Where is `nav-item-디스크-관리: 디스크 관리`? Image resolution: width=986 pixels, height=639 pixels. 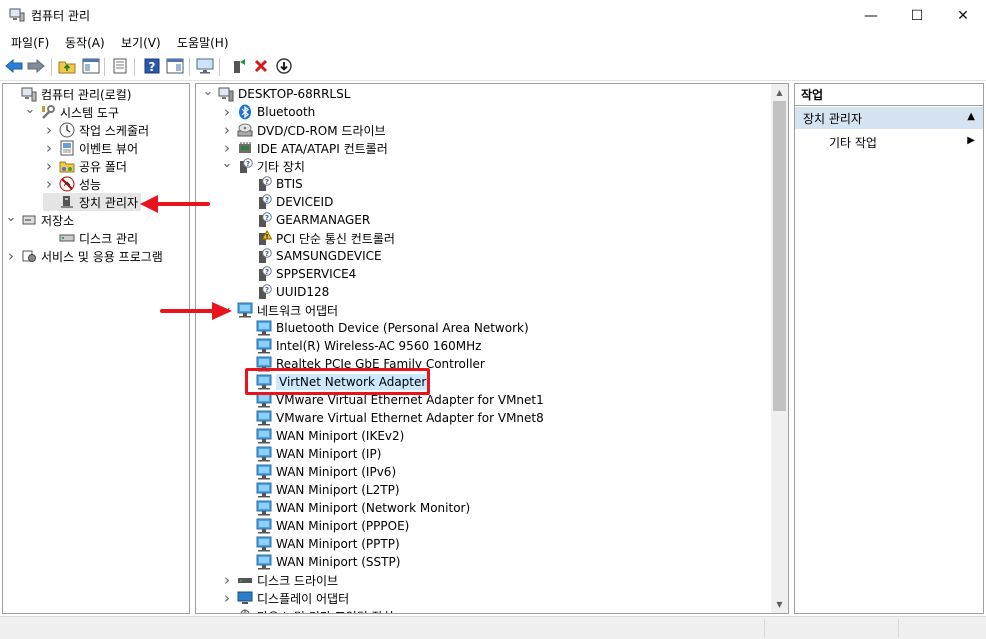 nav-item-디스크-관리: 디스크 관리 is located at coordinates (90, 238).